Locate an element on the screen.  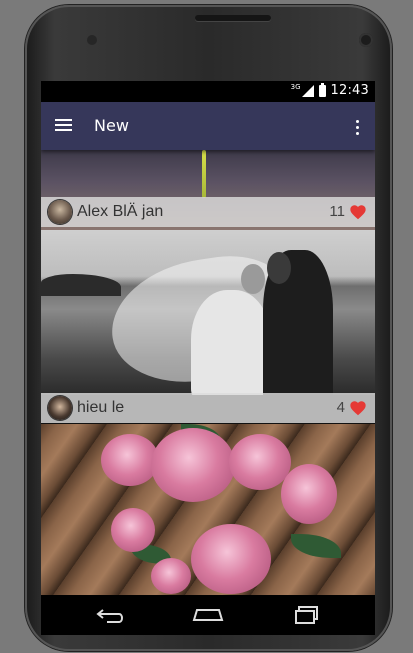
front-camera is located at coordinates (366, 40).